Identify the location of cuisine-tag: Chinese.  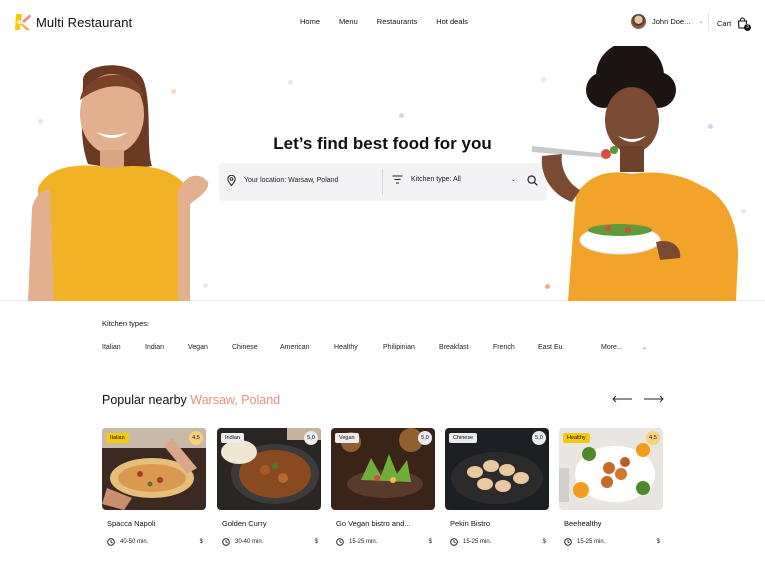
(463, 438).